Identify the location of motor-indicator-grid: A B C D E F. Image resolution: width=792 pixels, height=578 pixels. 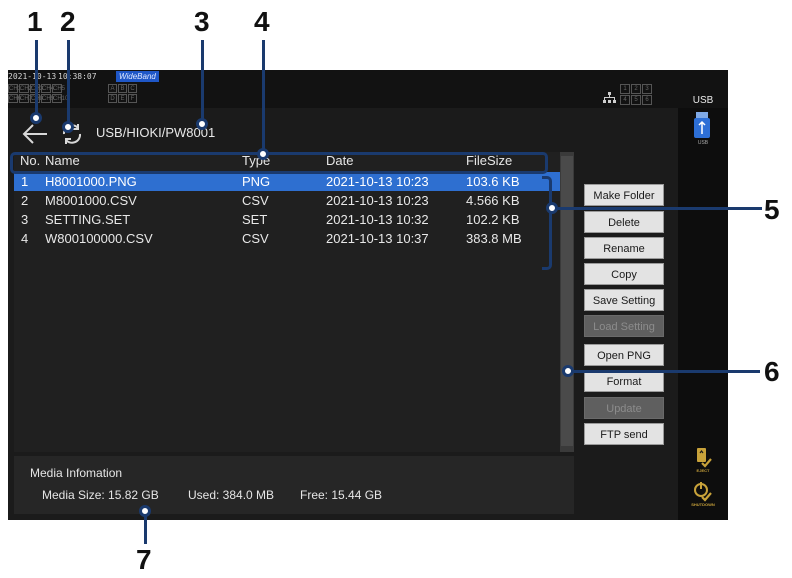
(122, 93).